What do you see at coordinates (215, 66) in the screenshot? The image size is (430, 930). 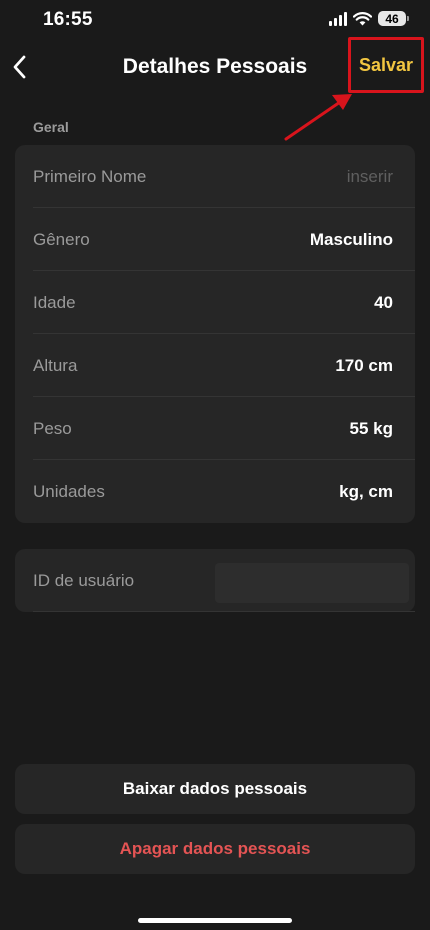 I see `navigation-bar: Detalhes Pessoais Salvar` at bounding box center [215, 66].